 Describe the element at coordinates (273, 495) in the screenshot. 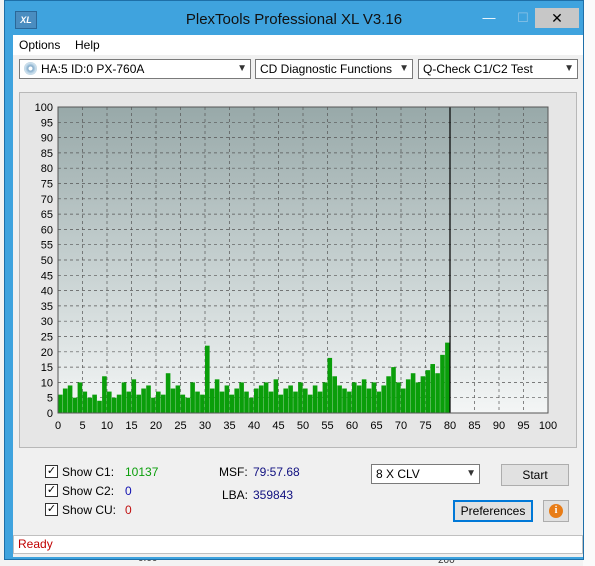

I see `lba-value: 359843` at that location.